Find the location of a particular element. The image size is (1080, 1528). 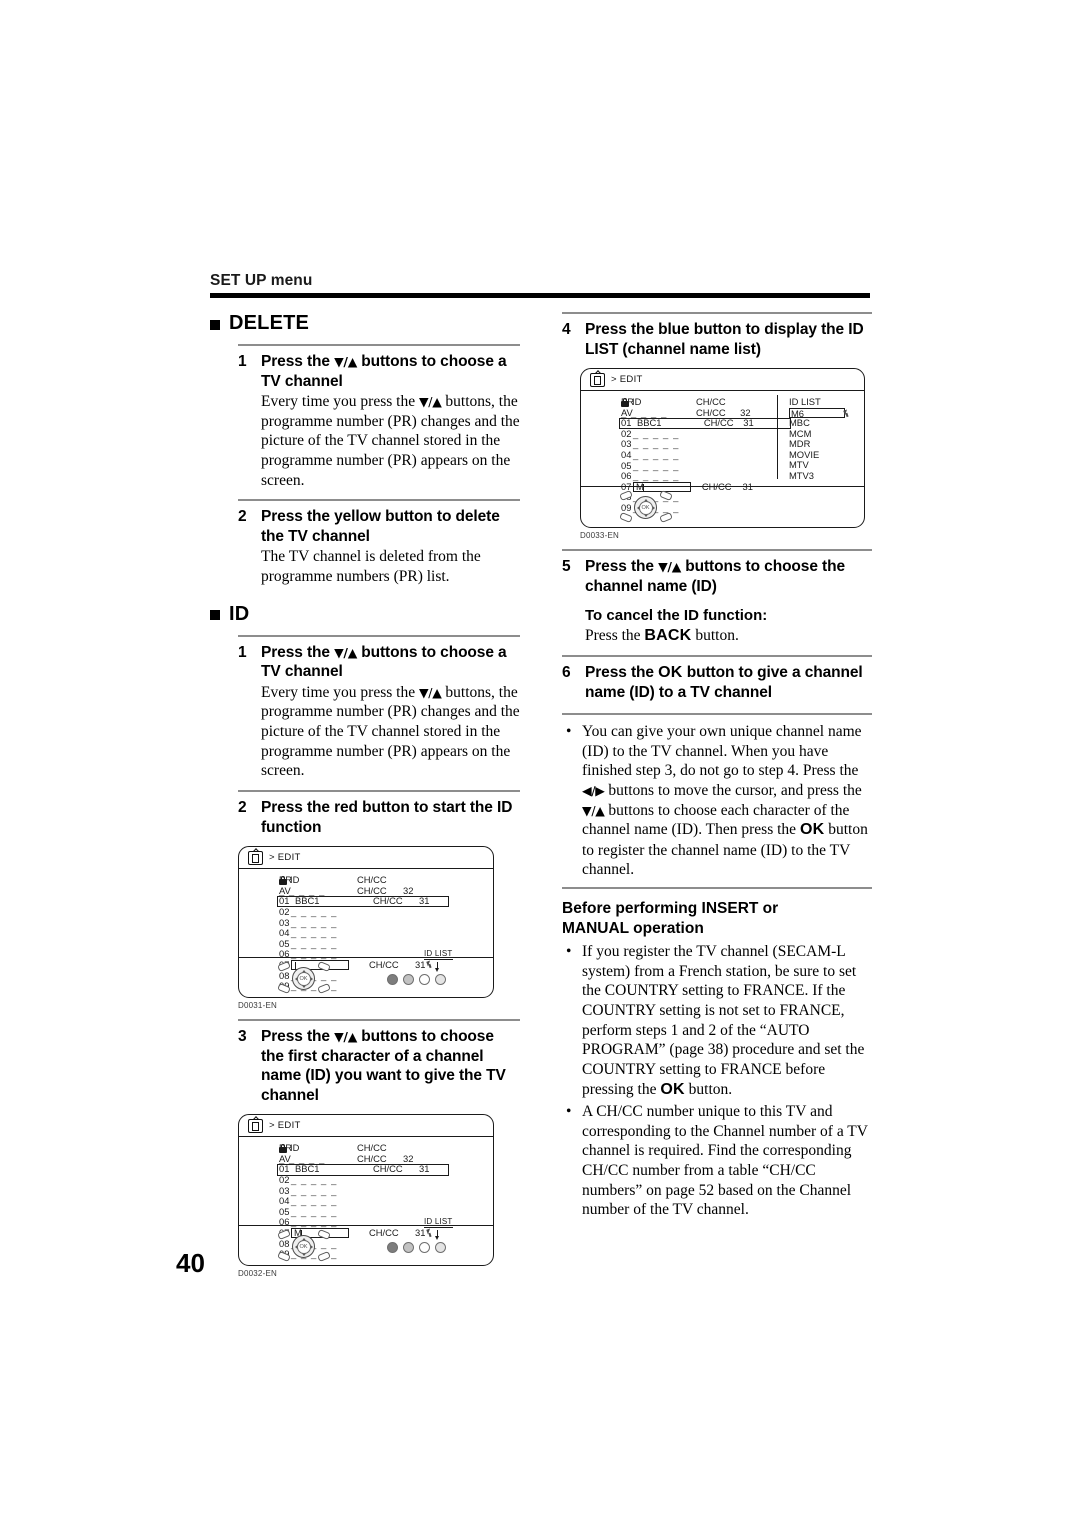

table-row: 06 _ _ _ _ _ is located at coordinates (675, 476).